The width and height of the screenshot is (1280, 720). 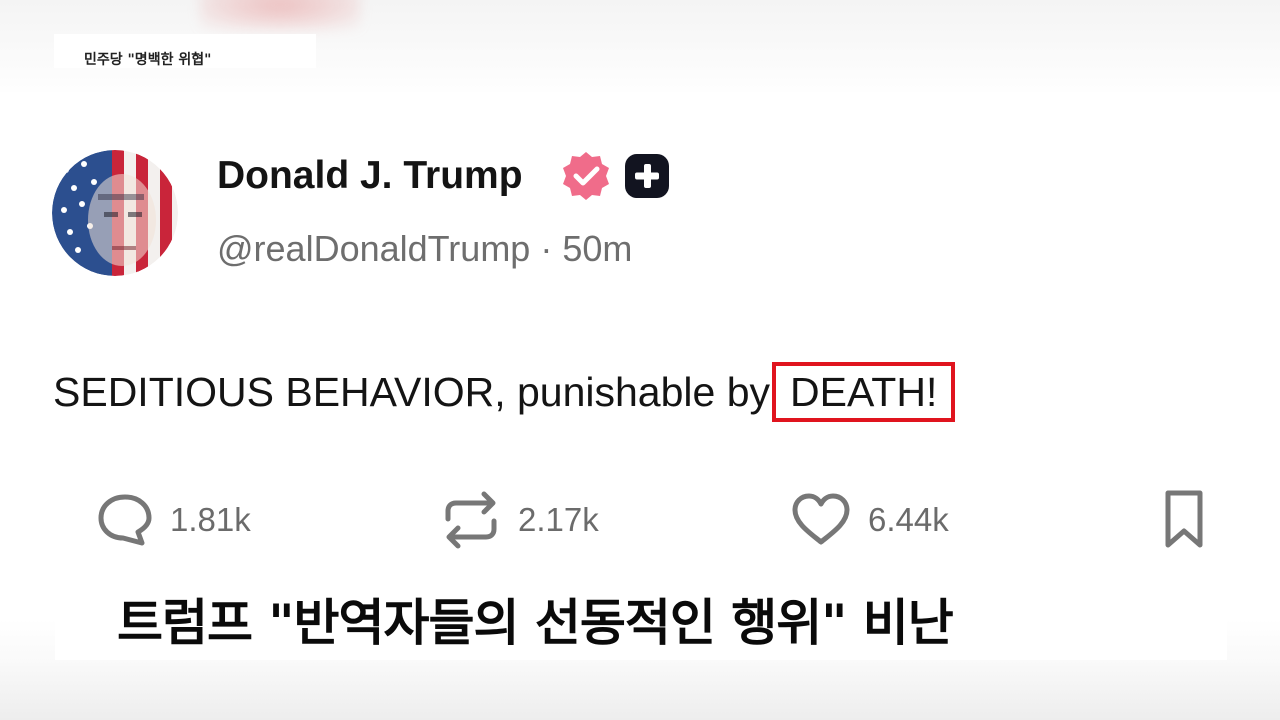 I want to click on like-button: 6.44k, so click(x=869, y=520).